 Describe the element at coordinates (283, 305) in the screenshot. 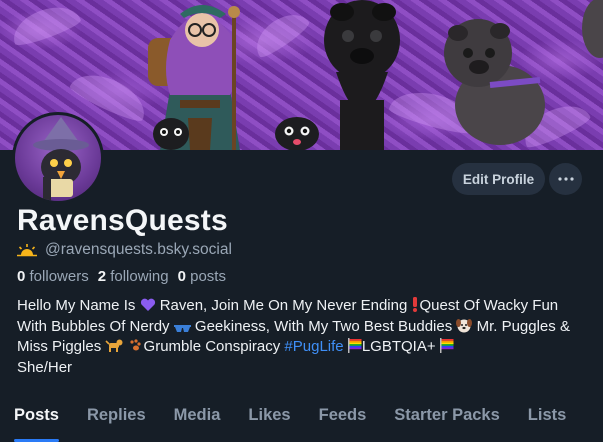

I see `bio-text: Raven, Join Me On My Never Ending` at that location.